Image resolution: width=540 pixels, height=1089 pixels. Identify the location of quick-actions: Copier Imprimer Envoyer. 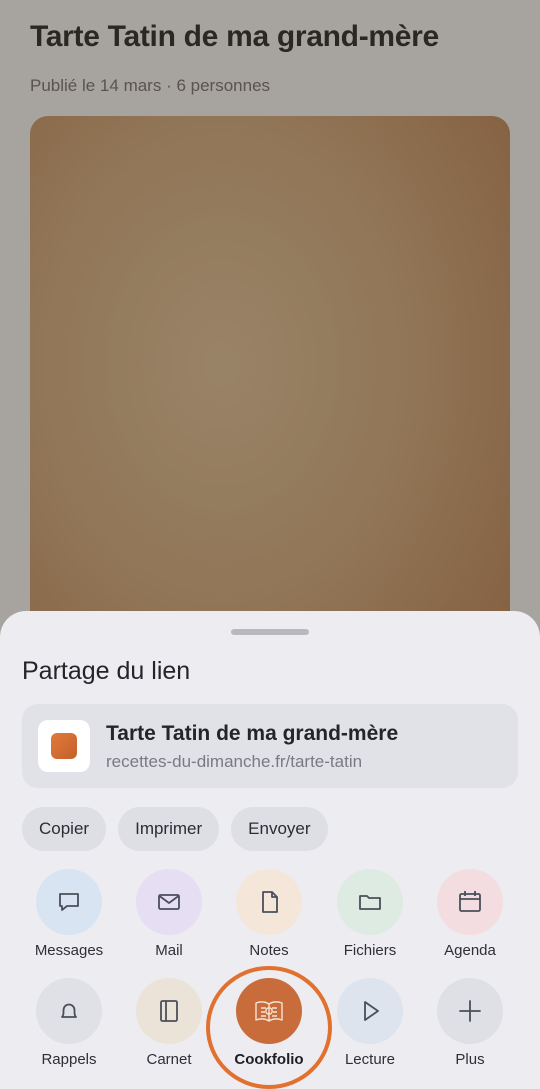
(175, 829).